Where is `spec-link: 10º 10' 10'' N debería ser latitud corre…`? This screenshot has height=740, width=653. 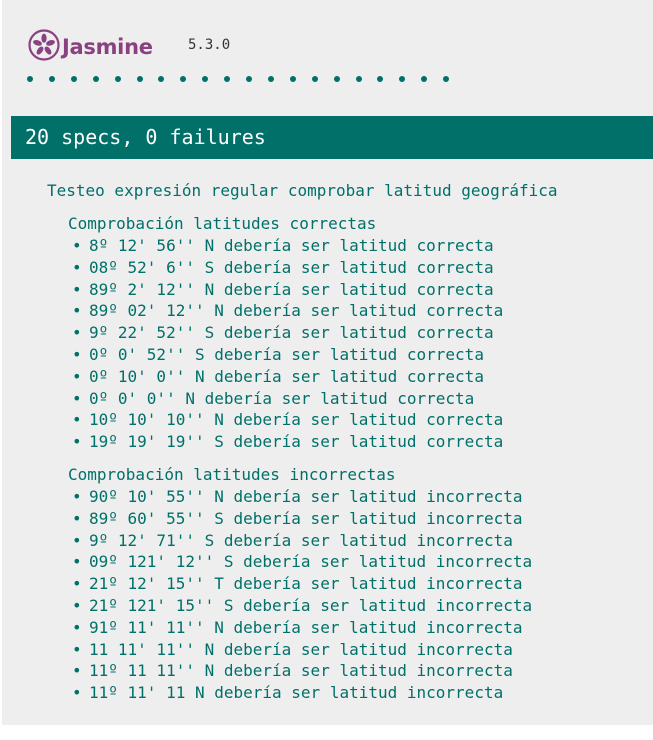 spec-link: 10º 10' 10'' N debería ser latitud corre… is located at coordinates (296, 419).